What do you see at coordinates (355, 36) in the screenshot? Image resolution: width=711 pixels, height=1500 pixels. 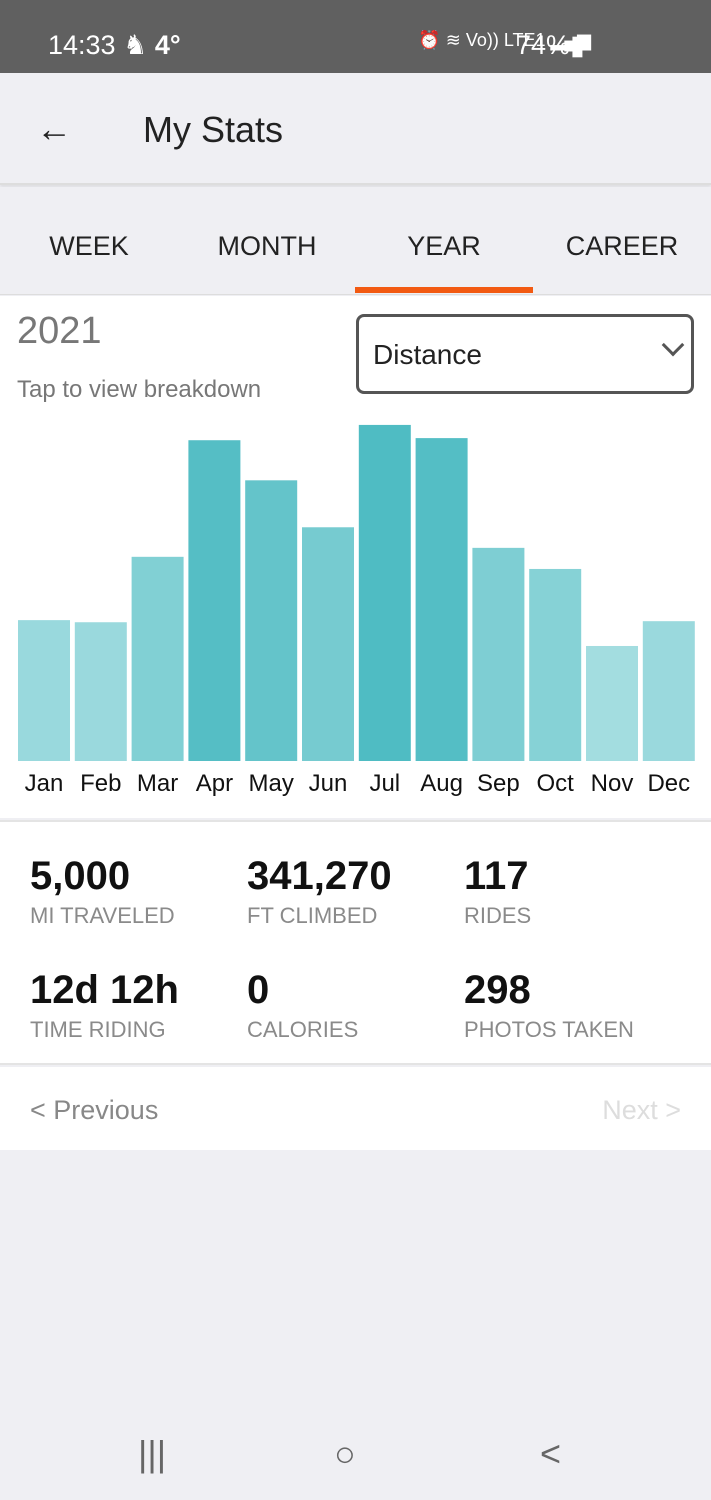 I see `status-bar: 14:33 ♞ 4° ⏰ ≋ Vo)) LTE1 ▂▄▆ 74%▮` at bounding box center [355, 36].